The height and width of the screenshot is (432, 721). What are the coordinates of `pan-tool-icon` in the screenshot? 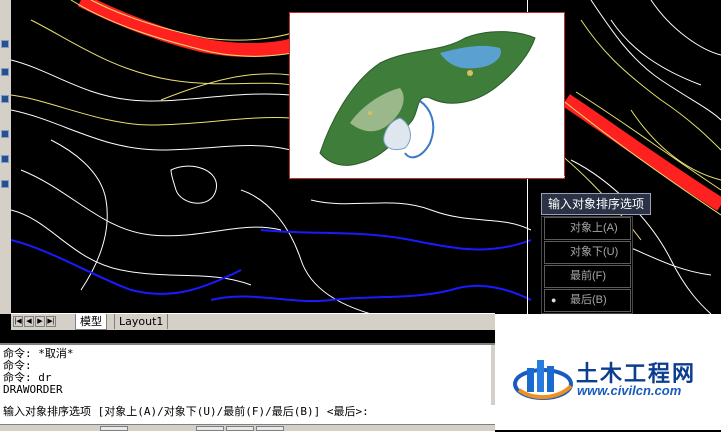 It's located at (5, 159).